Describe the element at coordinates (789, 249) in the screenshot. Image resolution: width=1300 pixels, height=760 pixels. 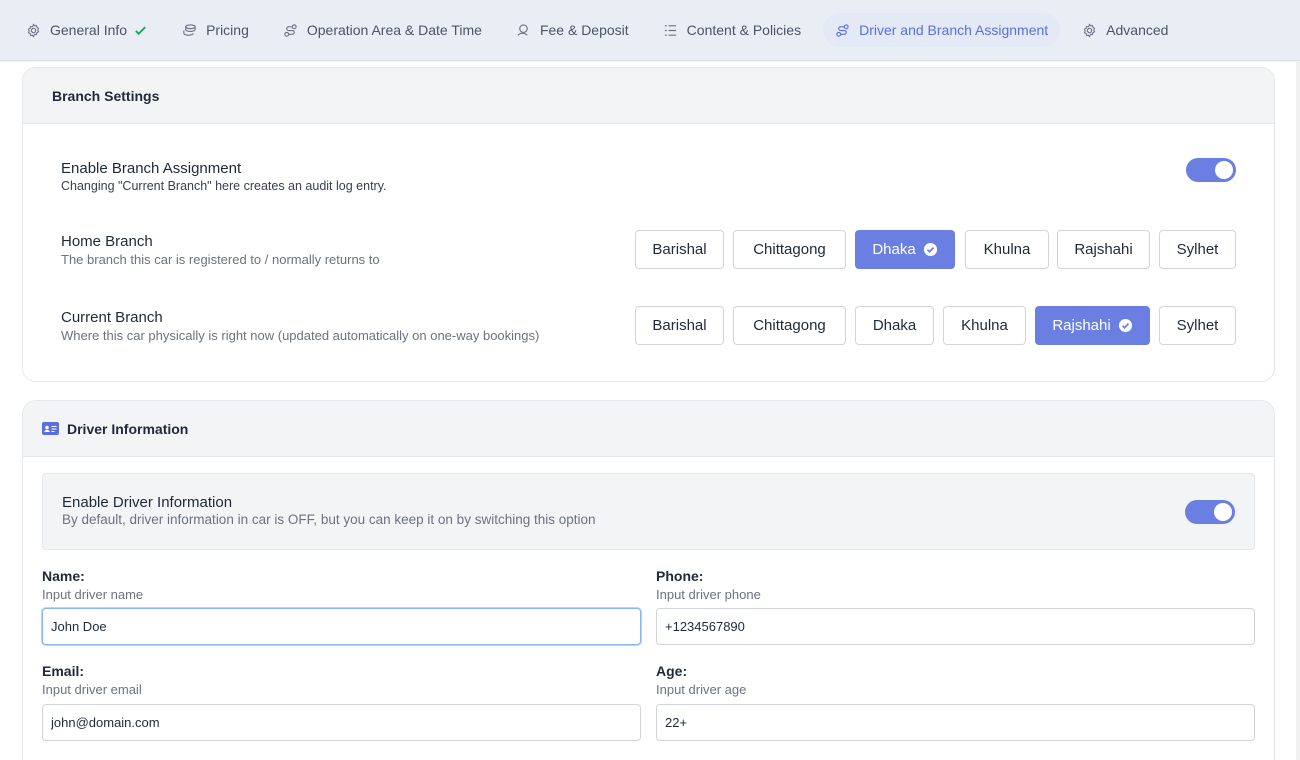
I see `home-branch-option-chittagong: Chittagong` at that location.